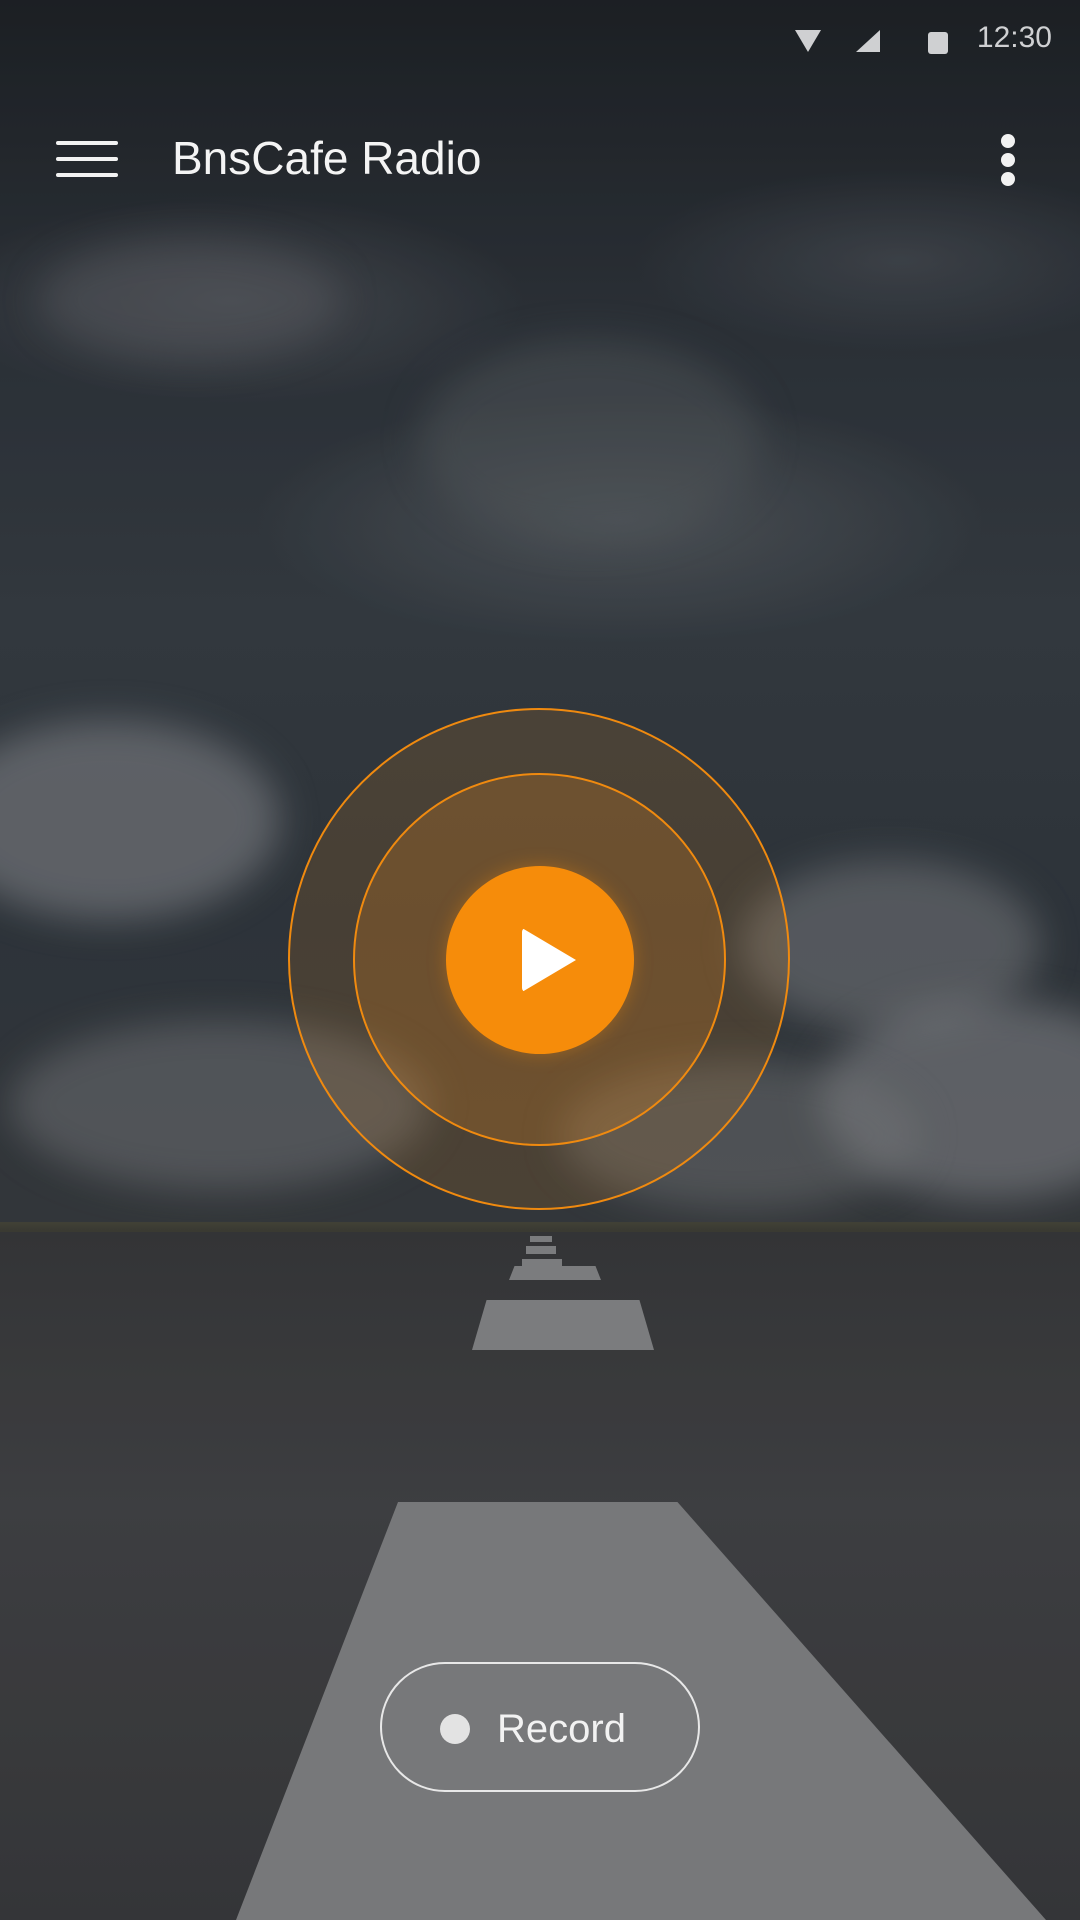  I want to click on play-button, so click(540, 960).